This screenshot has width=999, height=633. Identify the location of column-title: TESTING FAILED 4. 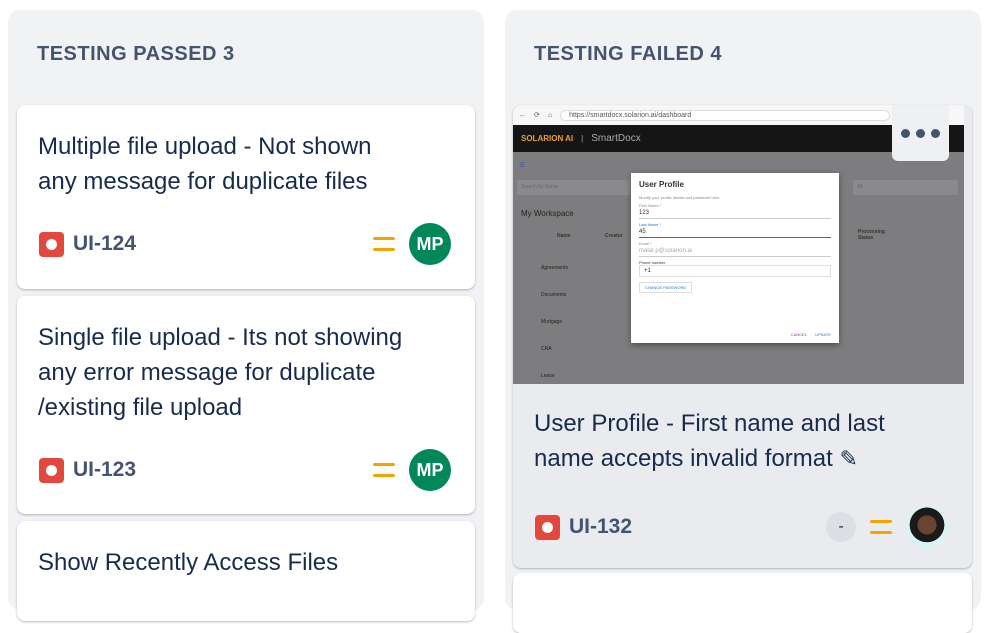
(628, 54).